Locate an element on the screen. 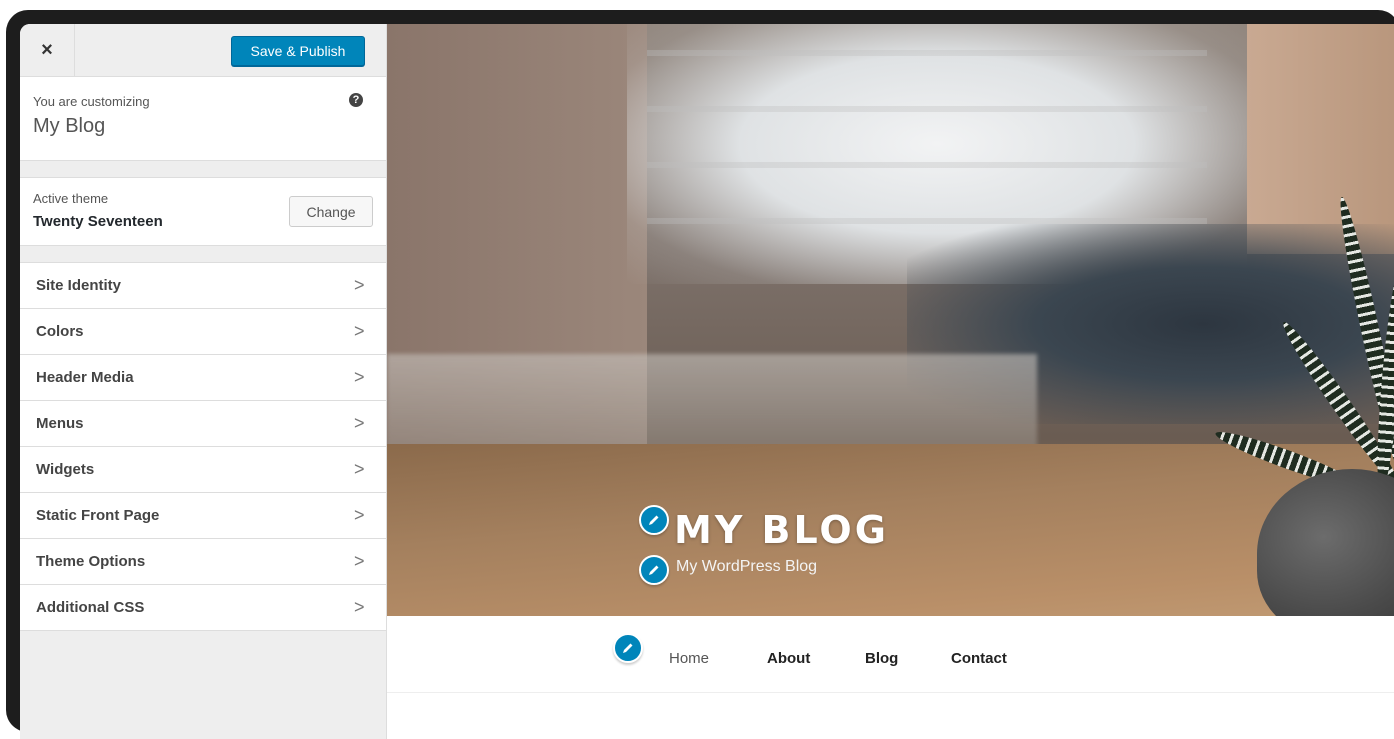 The image size is (1394, 739). section-menus: Menus > is located at coordinates (203, 424).